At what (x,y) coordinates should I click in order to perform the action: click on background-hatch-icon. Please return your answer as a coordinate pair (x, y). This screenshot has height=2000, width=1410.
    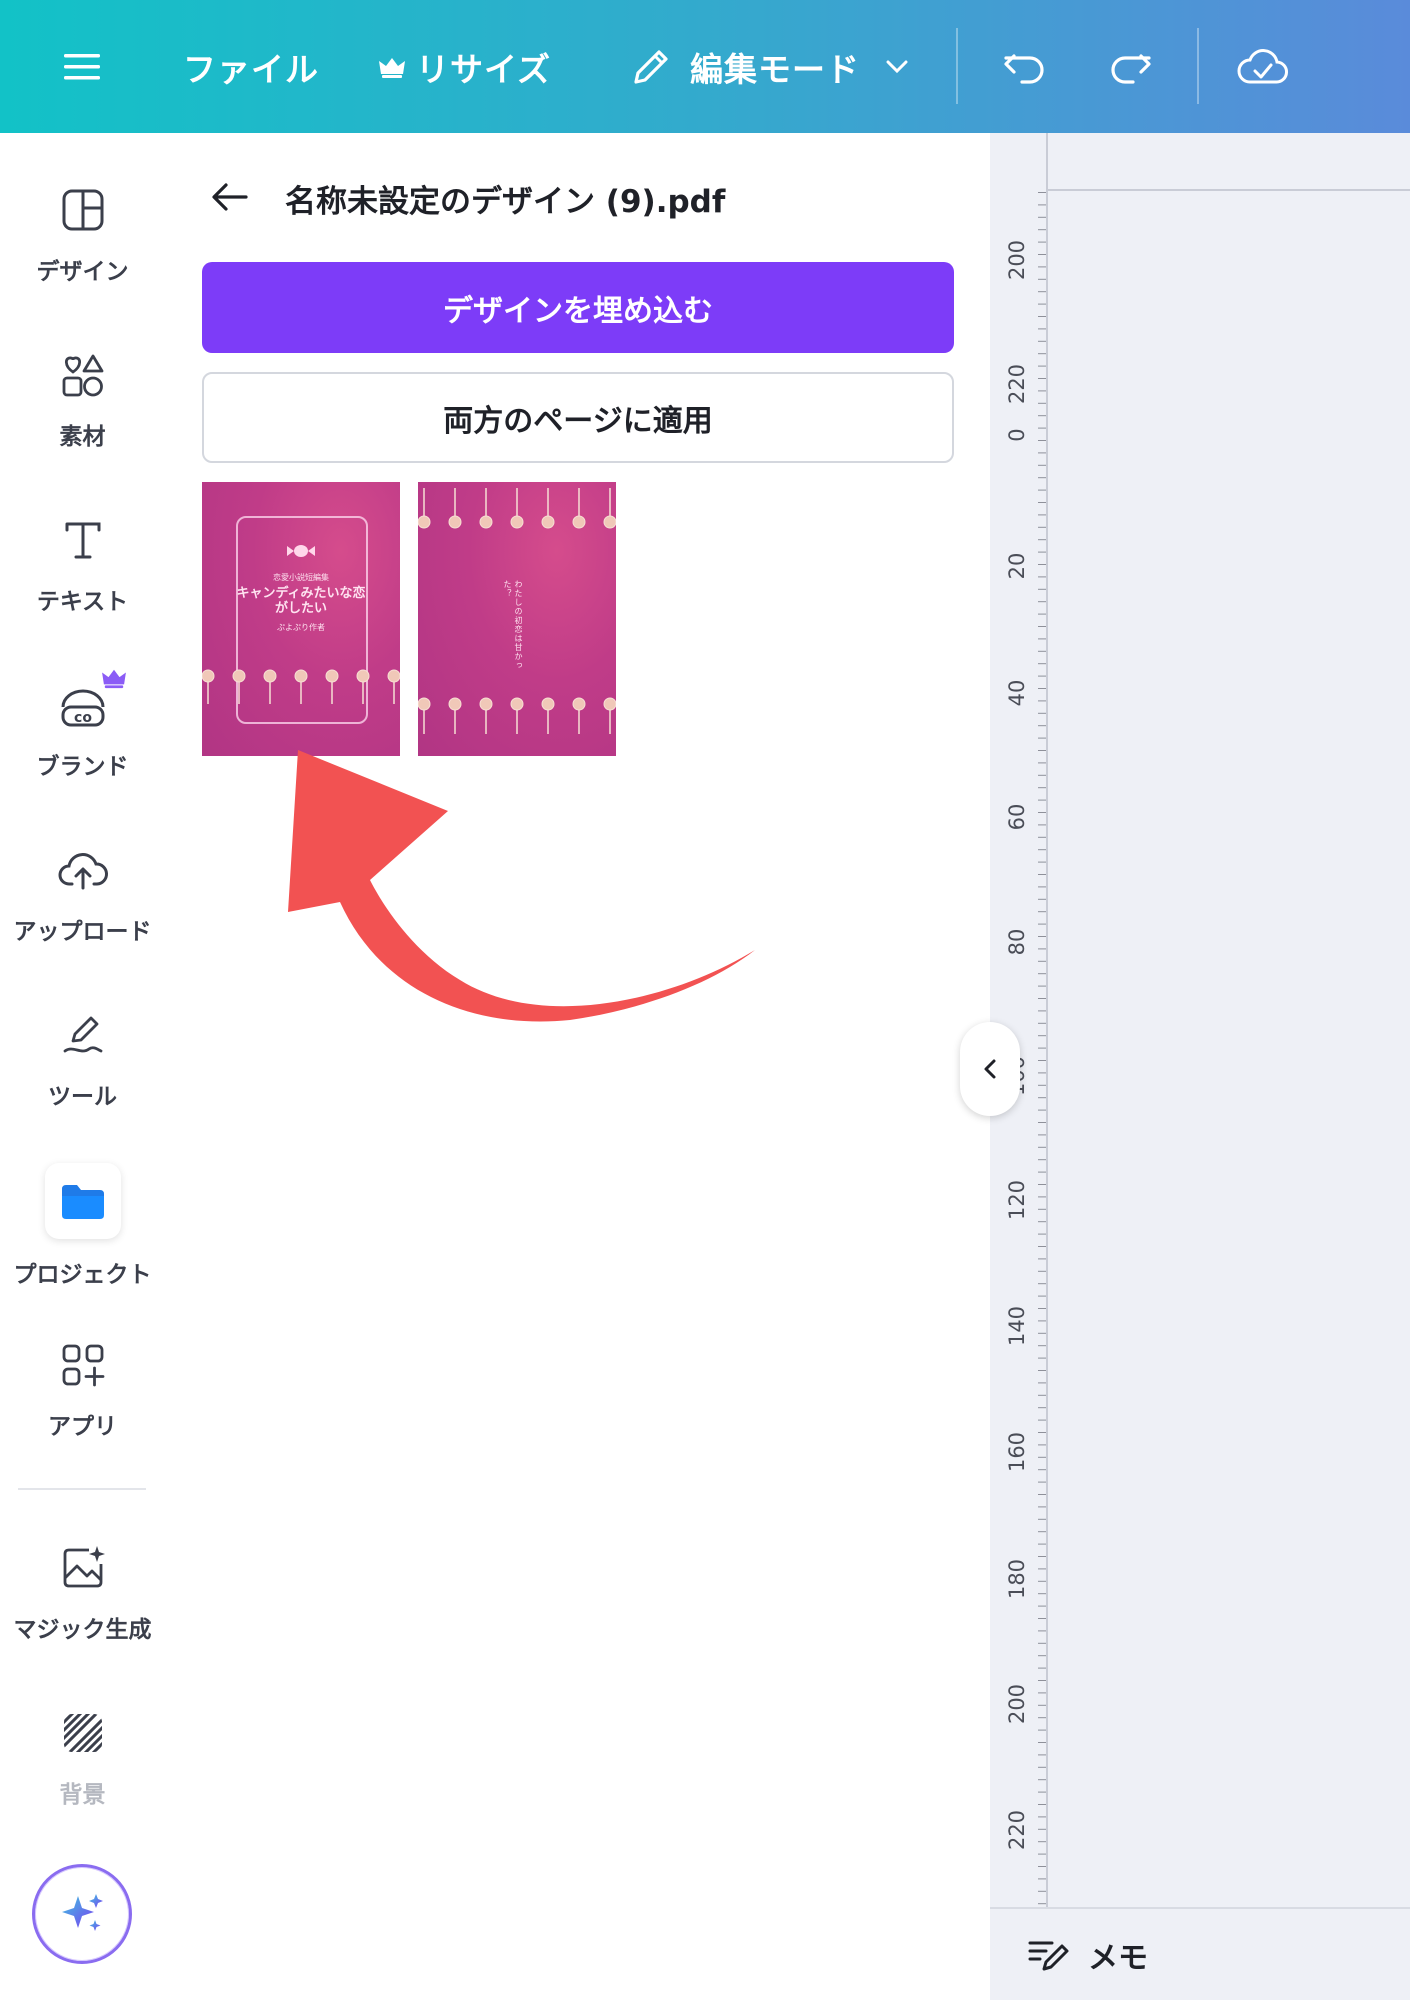
    Looking at the image, I should click on (83, 1733).